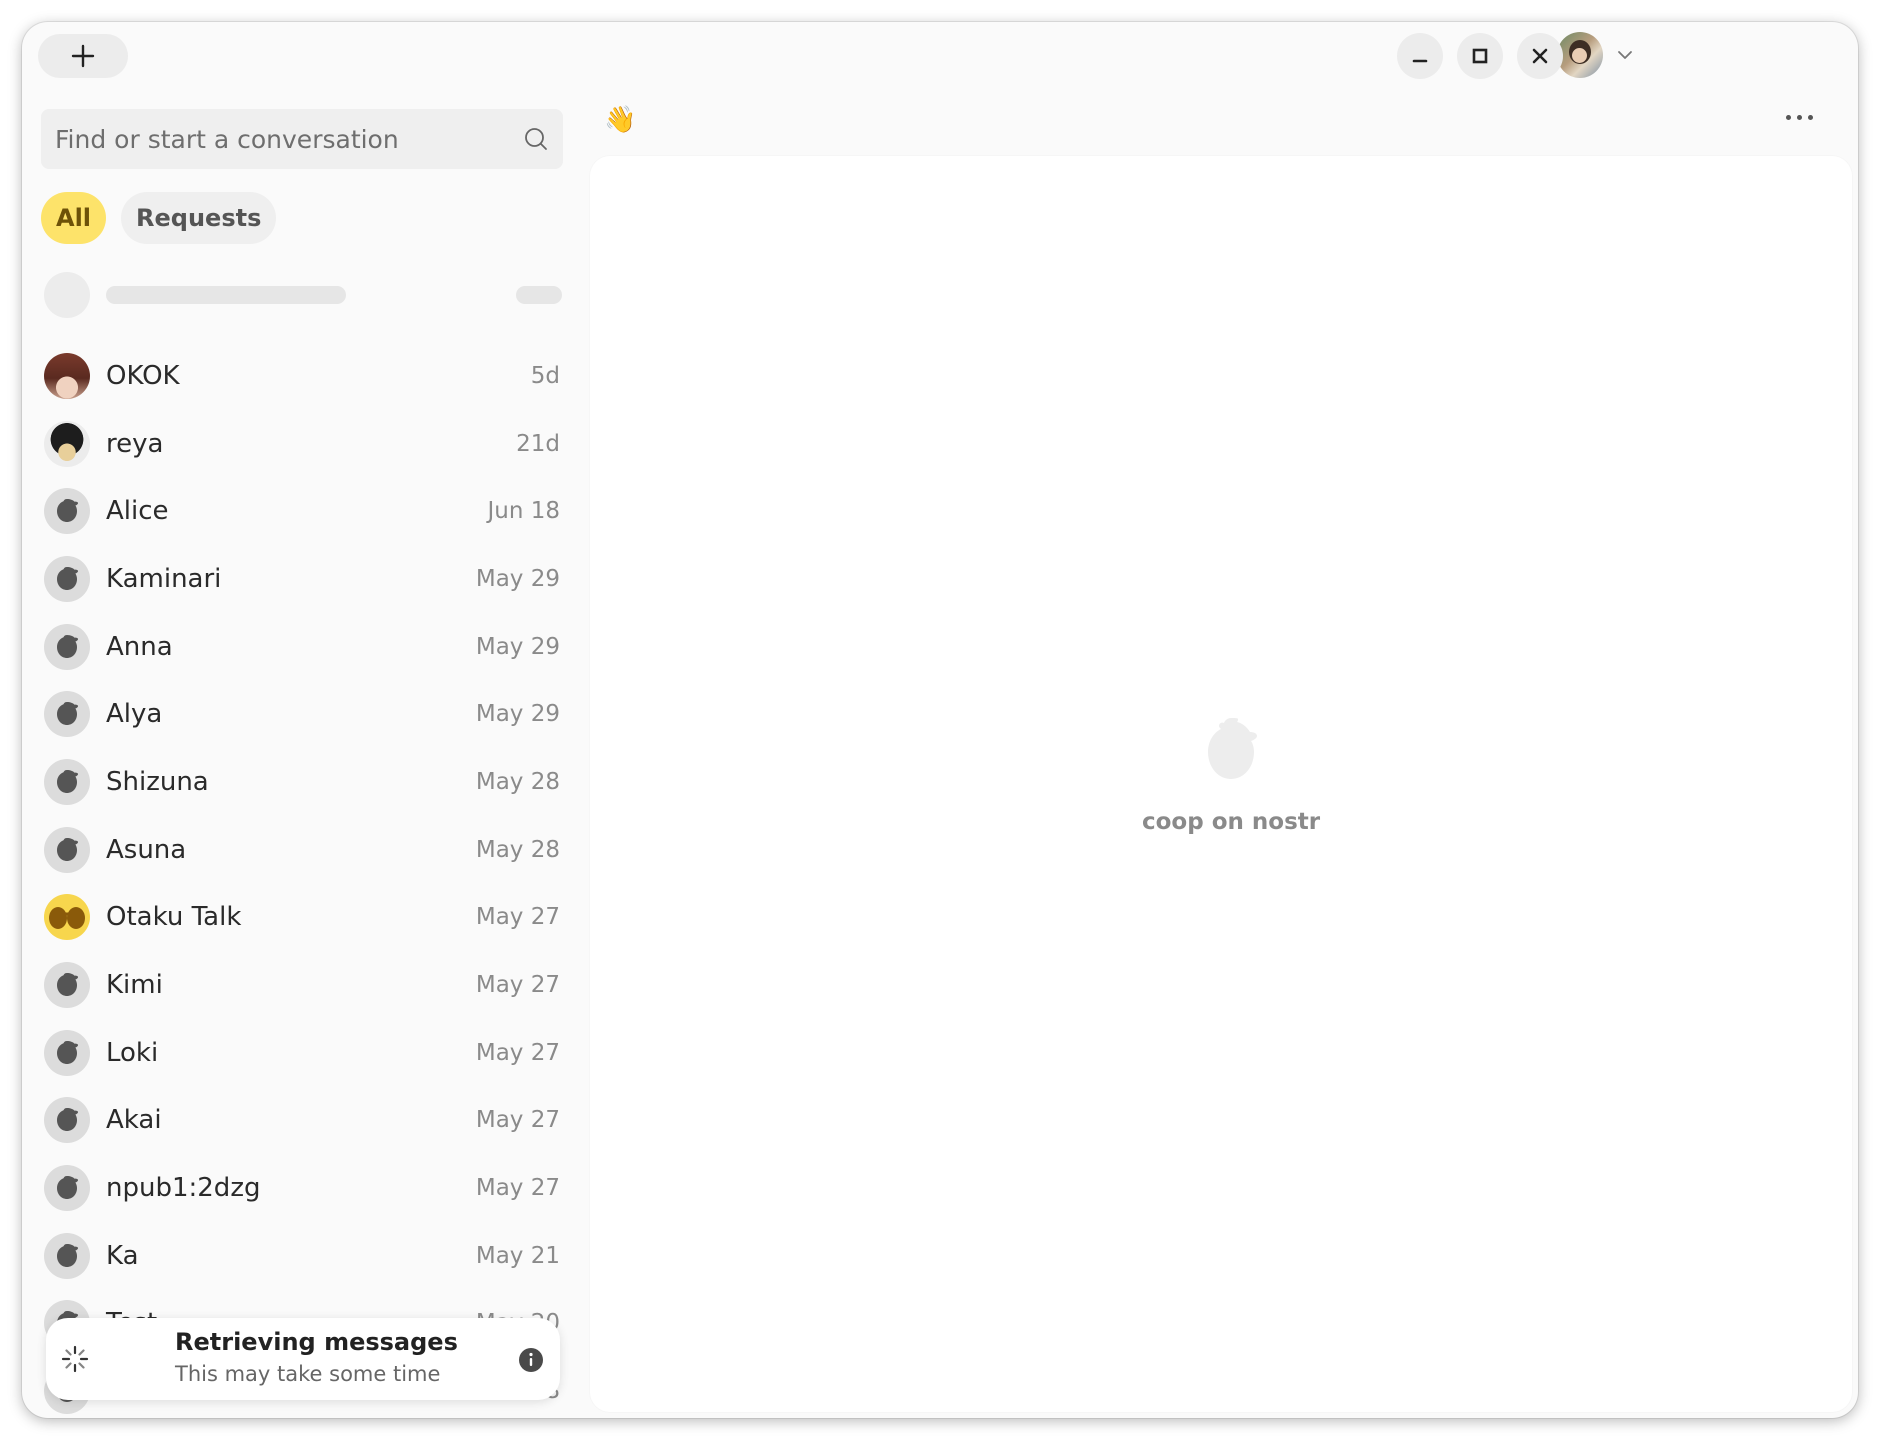 Image resolution: width=1880 pixels, height=1440 pixels. Describe the element at coordinates (134, 714) in the screenshot. I see `conversation-name: Alya` at that location.